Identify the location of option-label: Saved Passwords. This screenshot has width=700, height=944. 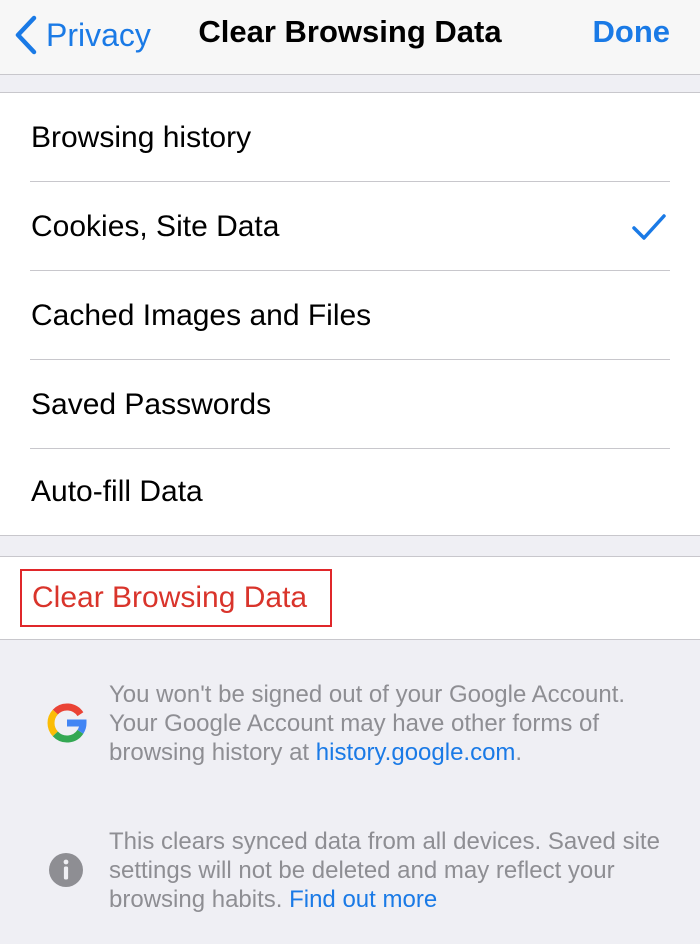
(151, 404).